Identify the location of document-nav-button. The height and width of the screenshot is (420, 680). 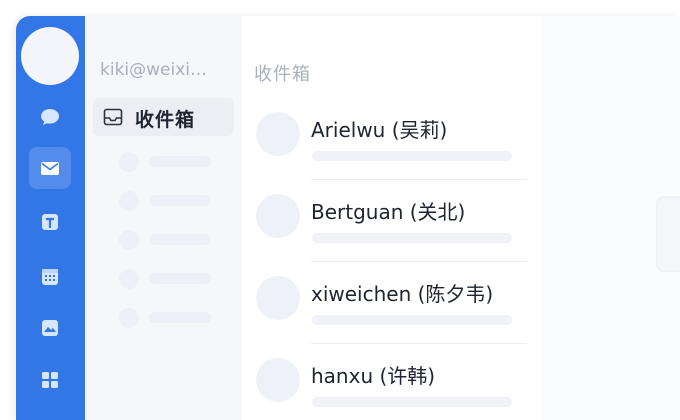
(50, 222).